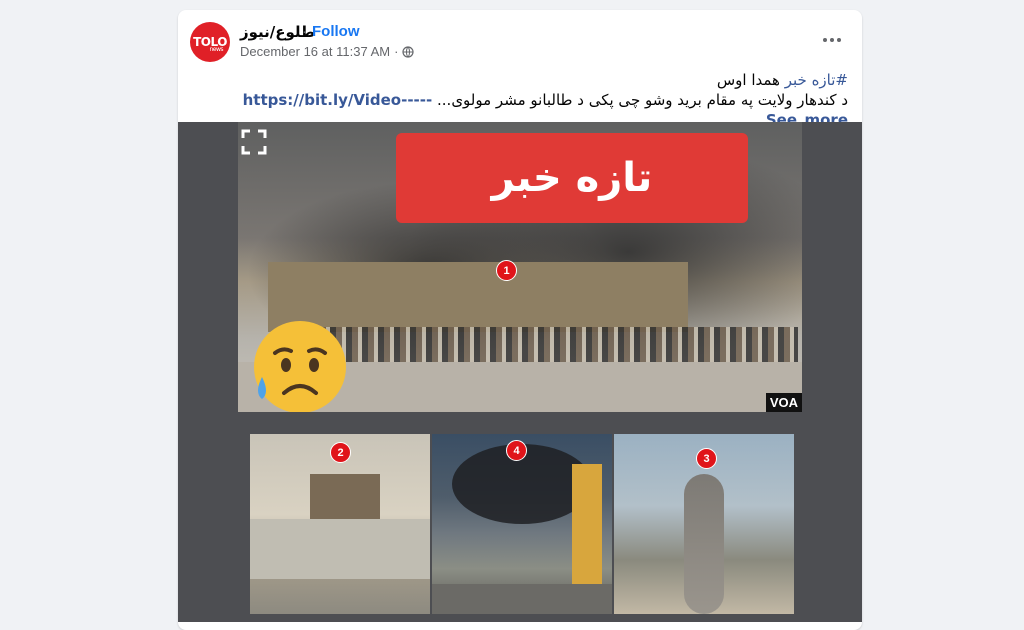 The image size is (1024, 630). Describe the element at coordinates (704, 544) in the screenshot. I see `smoke-column-shape` at that location.